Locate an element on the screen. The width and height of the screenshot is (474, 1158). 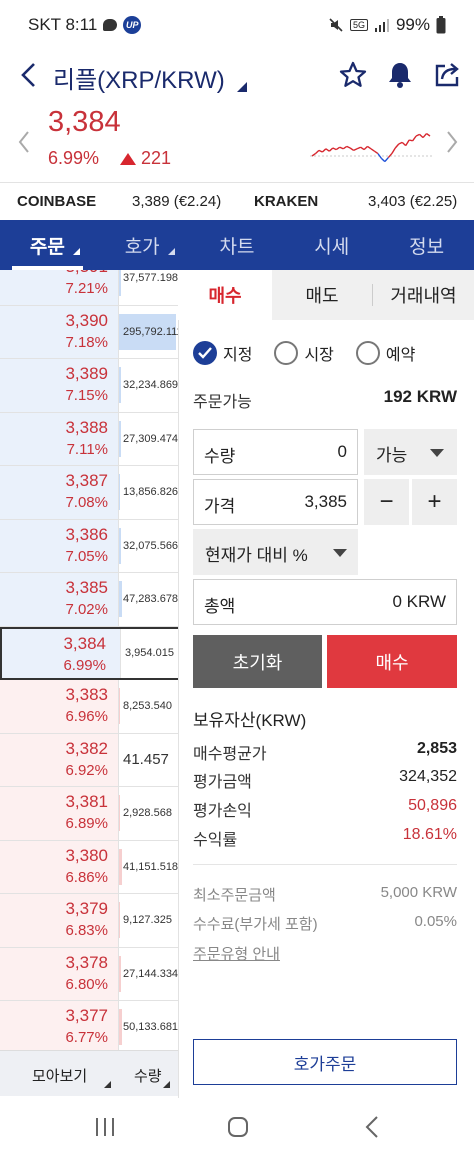
price-increase-button: + is located at coordinates (434, 502).